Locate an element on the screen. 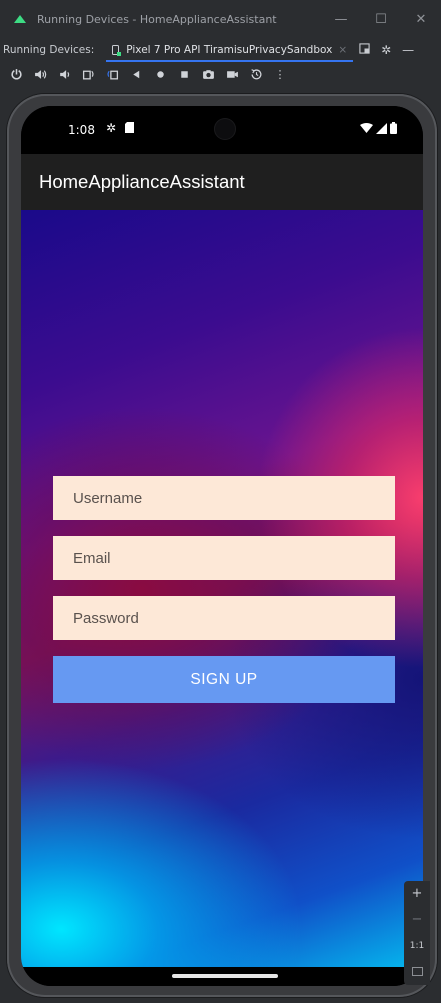 The height and width of the screenshot is (1003, 441). gear-icon: ✲ is located at coordinates (386, 50).